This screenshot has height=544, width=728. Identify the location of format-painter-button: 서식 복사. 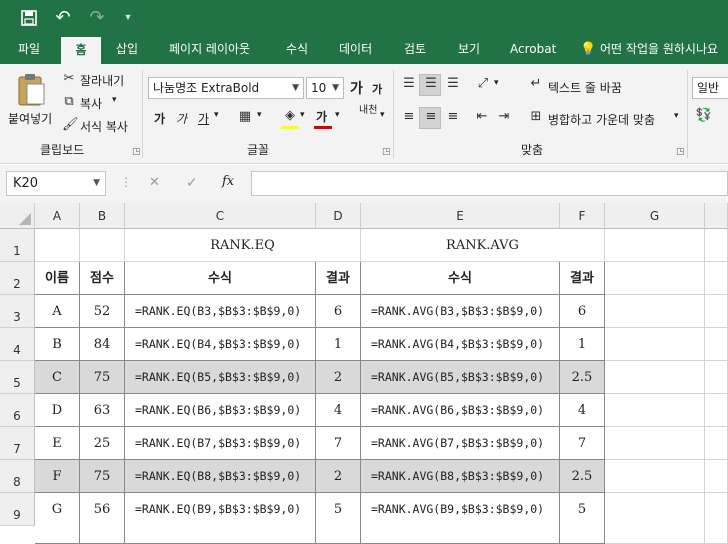
(104, 126).